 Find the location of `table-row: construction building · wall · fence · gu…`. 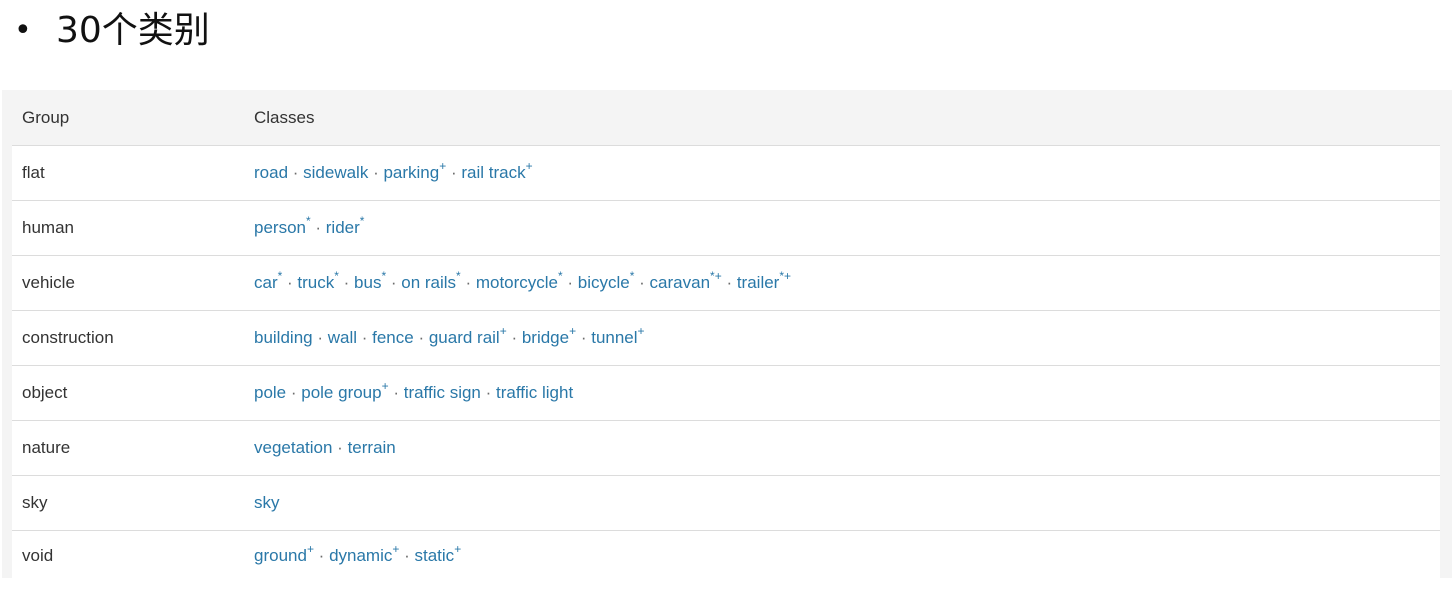

table-row: construction building · wall · fence · gu… is located at coordinates (726, 338).